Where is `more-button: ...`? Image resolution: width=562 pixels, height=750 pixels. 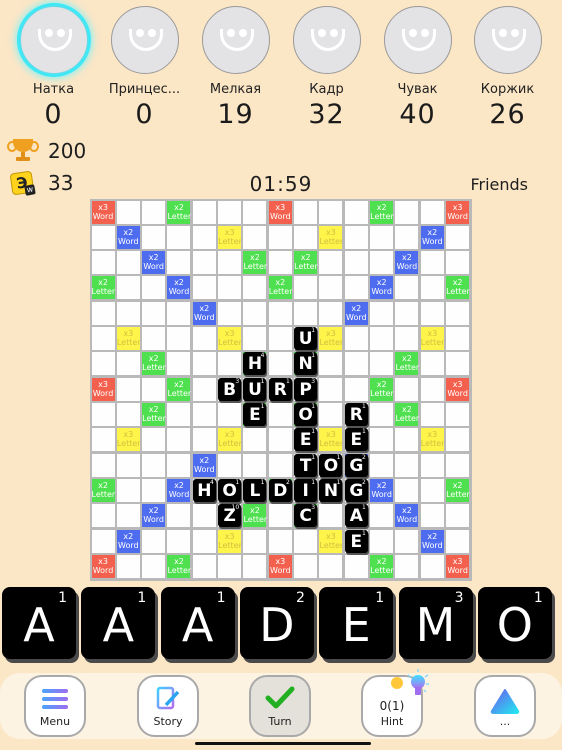
more-button: ... is located at coordinates (505, 706).